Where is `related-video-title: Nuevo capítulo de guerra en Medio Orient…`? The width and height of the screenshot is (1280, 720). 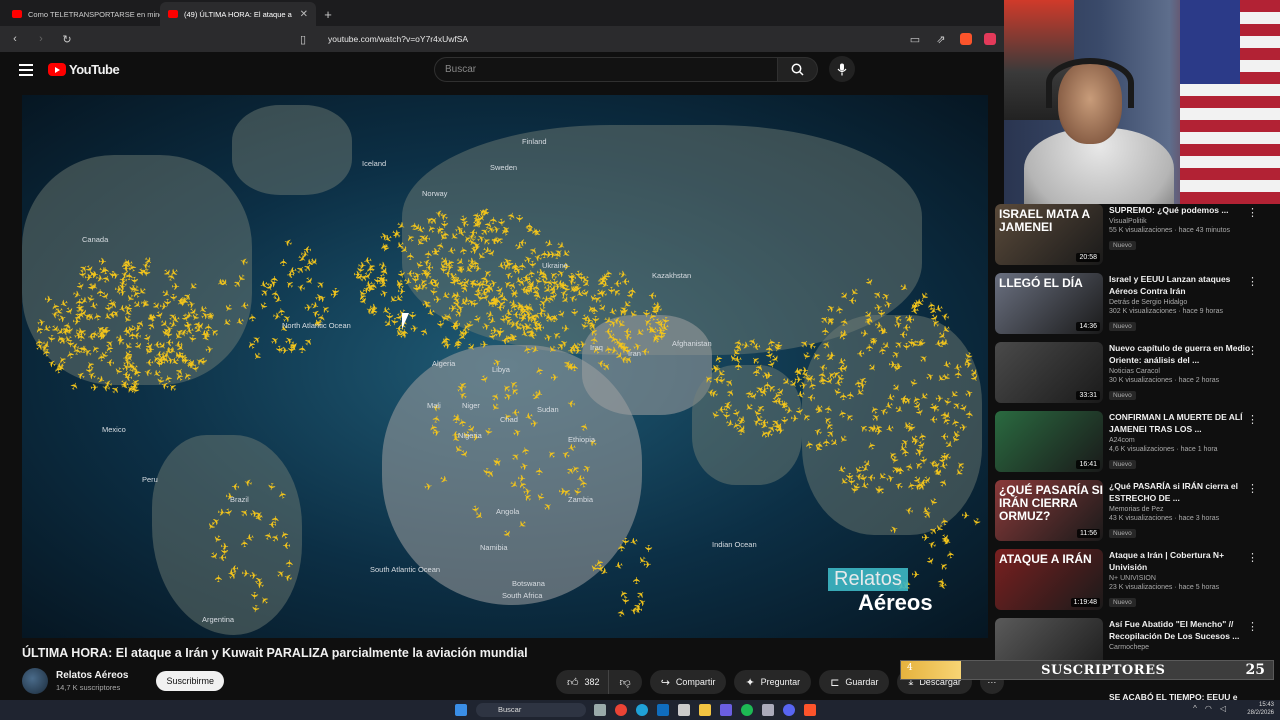
related-video-title: Nuevo capítulo de guerra en Medio Orient… is located at coordinates (1182, 354).